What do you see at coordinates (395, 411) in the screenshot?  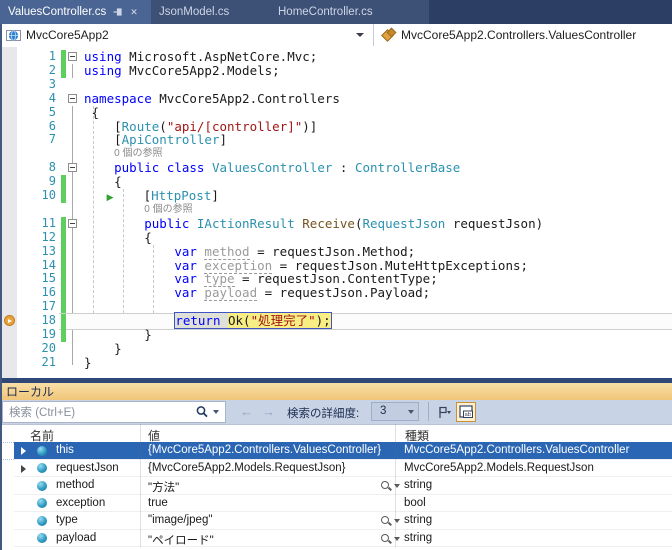 I see `search-depth-combobox: 3` at bounding box center [395, 411].